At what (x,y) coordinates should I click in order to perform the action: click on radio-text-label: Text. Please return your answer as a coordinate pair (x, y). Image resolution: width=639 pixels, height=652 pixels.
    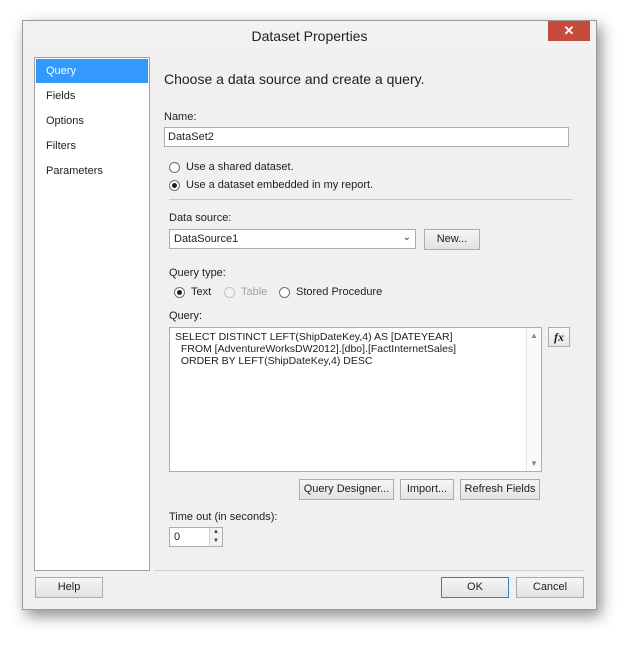
    Looking at the image, I should click on (201, 292).